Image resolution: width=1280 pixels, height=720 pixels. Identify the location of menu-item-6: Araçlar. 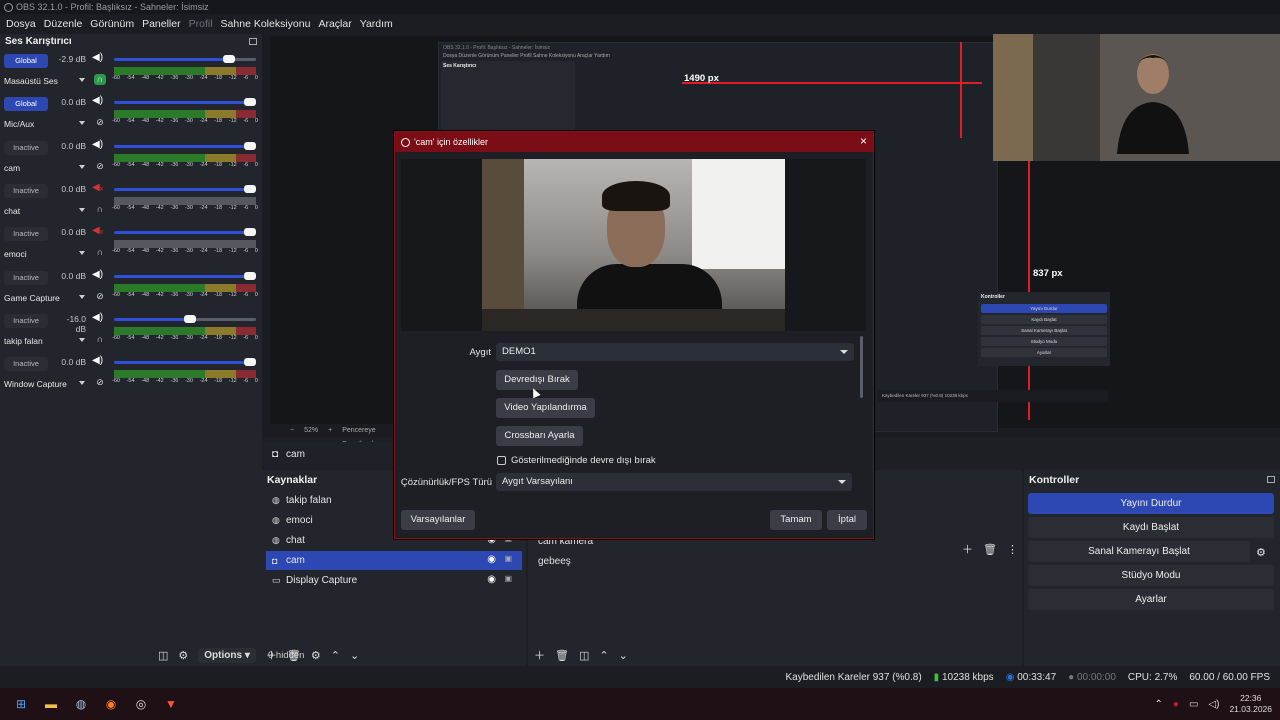
(334, 24).